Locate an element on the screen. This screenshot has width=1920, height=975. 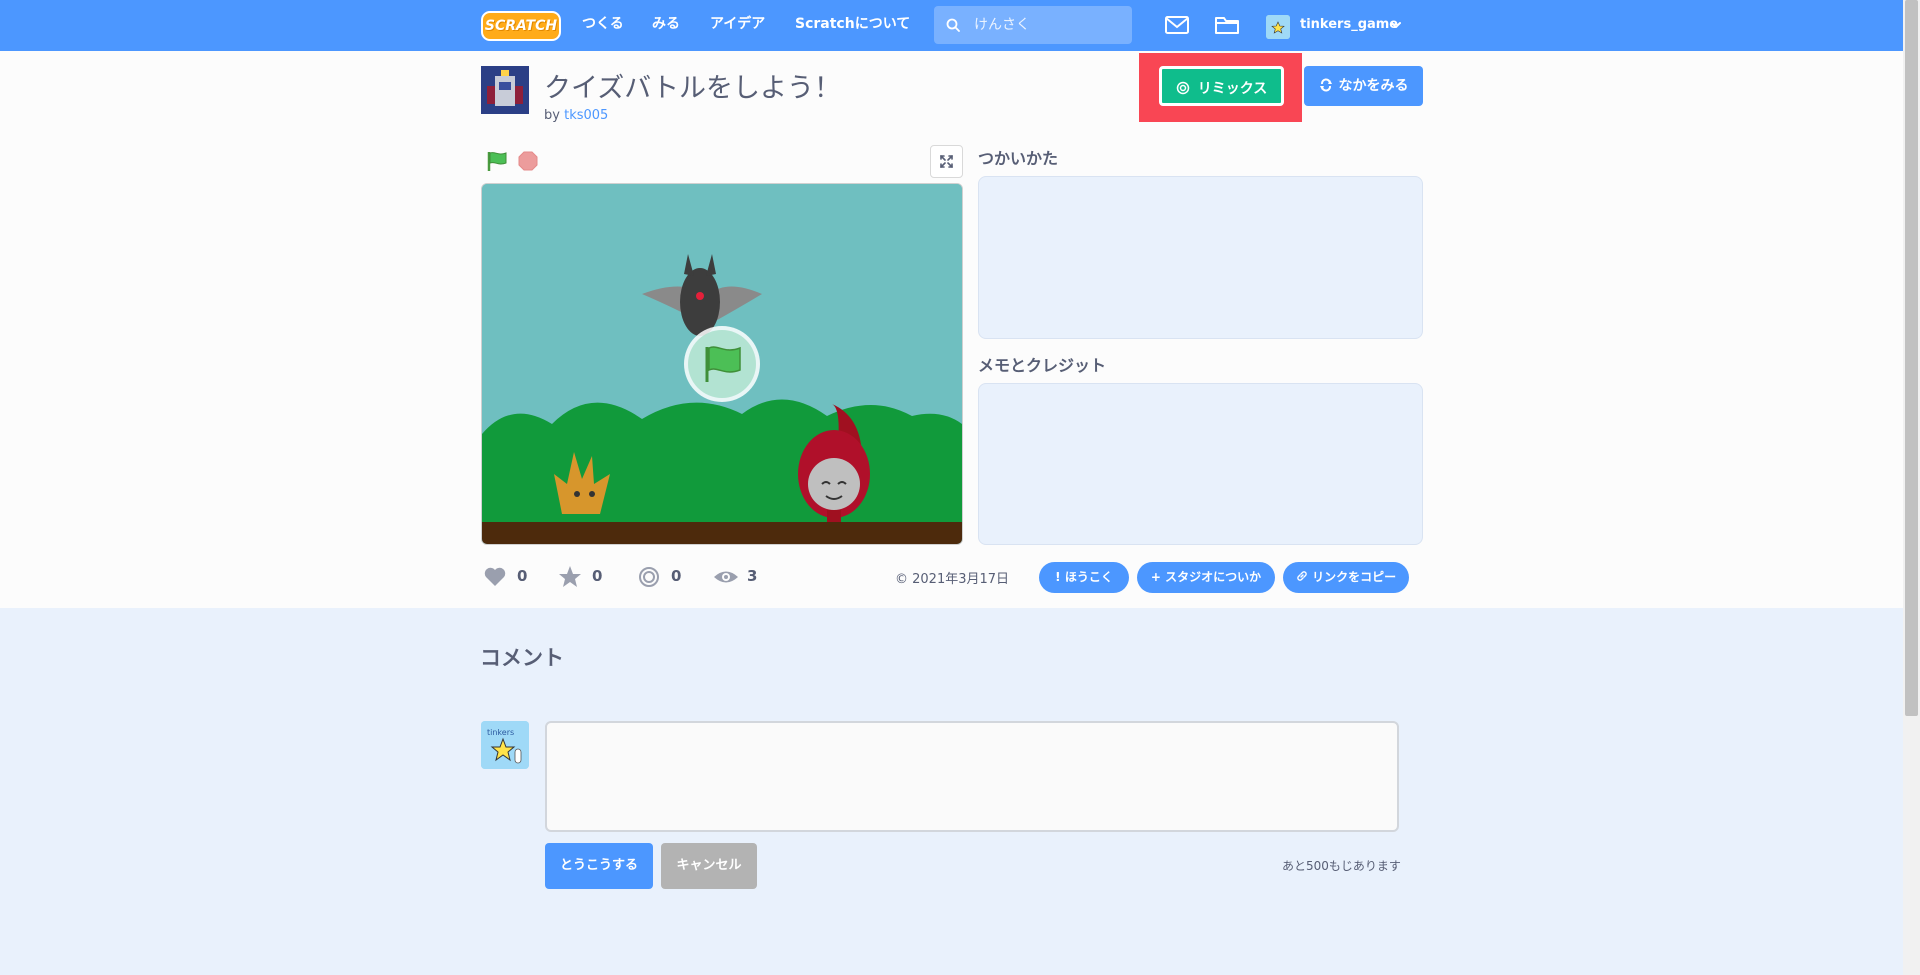
nav-create-link: つくる is located at coordinates (603, 25).